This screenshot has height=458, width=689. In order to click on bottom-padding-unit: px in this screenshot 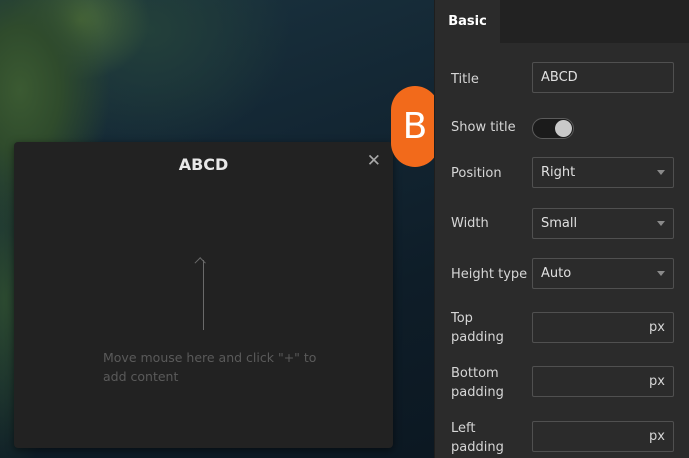, I will do `click(657, 381)`.